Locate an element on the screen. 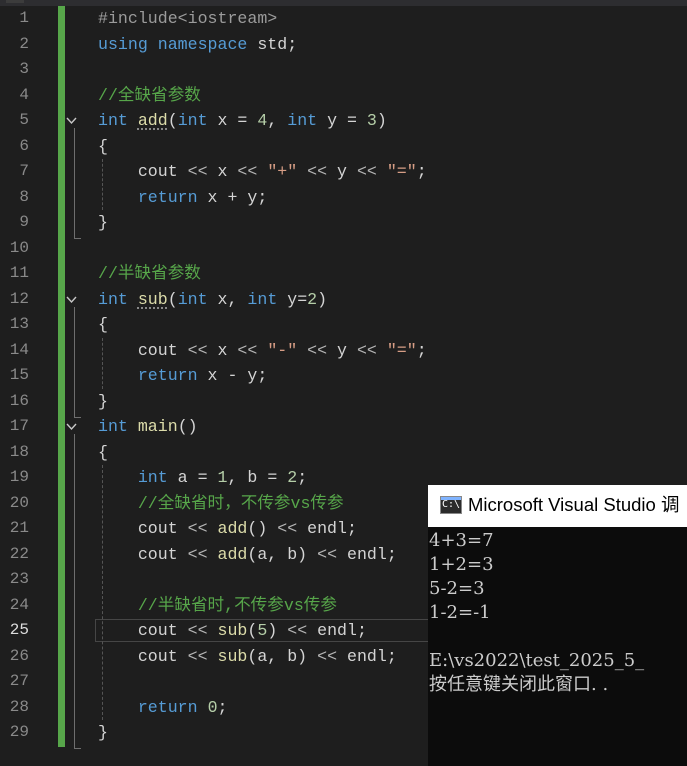  console-title: Microsoft Visual Studio 调 is located at coordinates (574, 504).